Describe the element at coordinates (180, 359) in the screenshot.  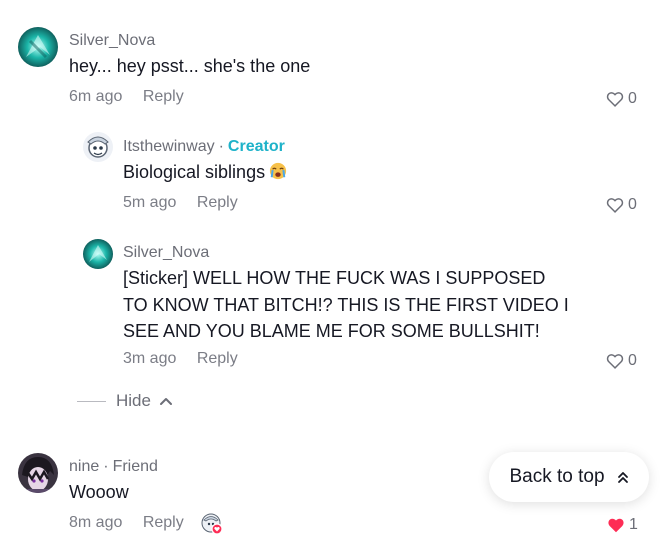
I see `comment-meta: 3m ago Reply` at that location.